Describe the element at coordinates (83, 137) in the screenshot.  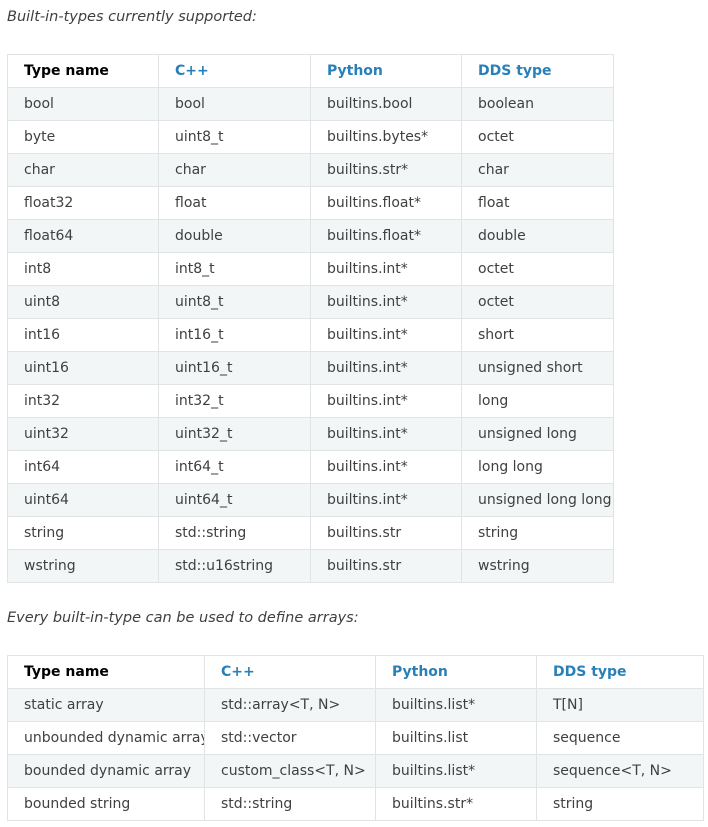
I see `cell-type-name: byte` at that location.